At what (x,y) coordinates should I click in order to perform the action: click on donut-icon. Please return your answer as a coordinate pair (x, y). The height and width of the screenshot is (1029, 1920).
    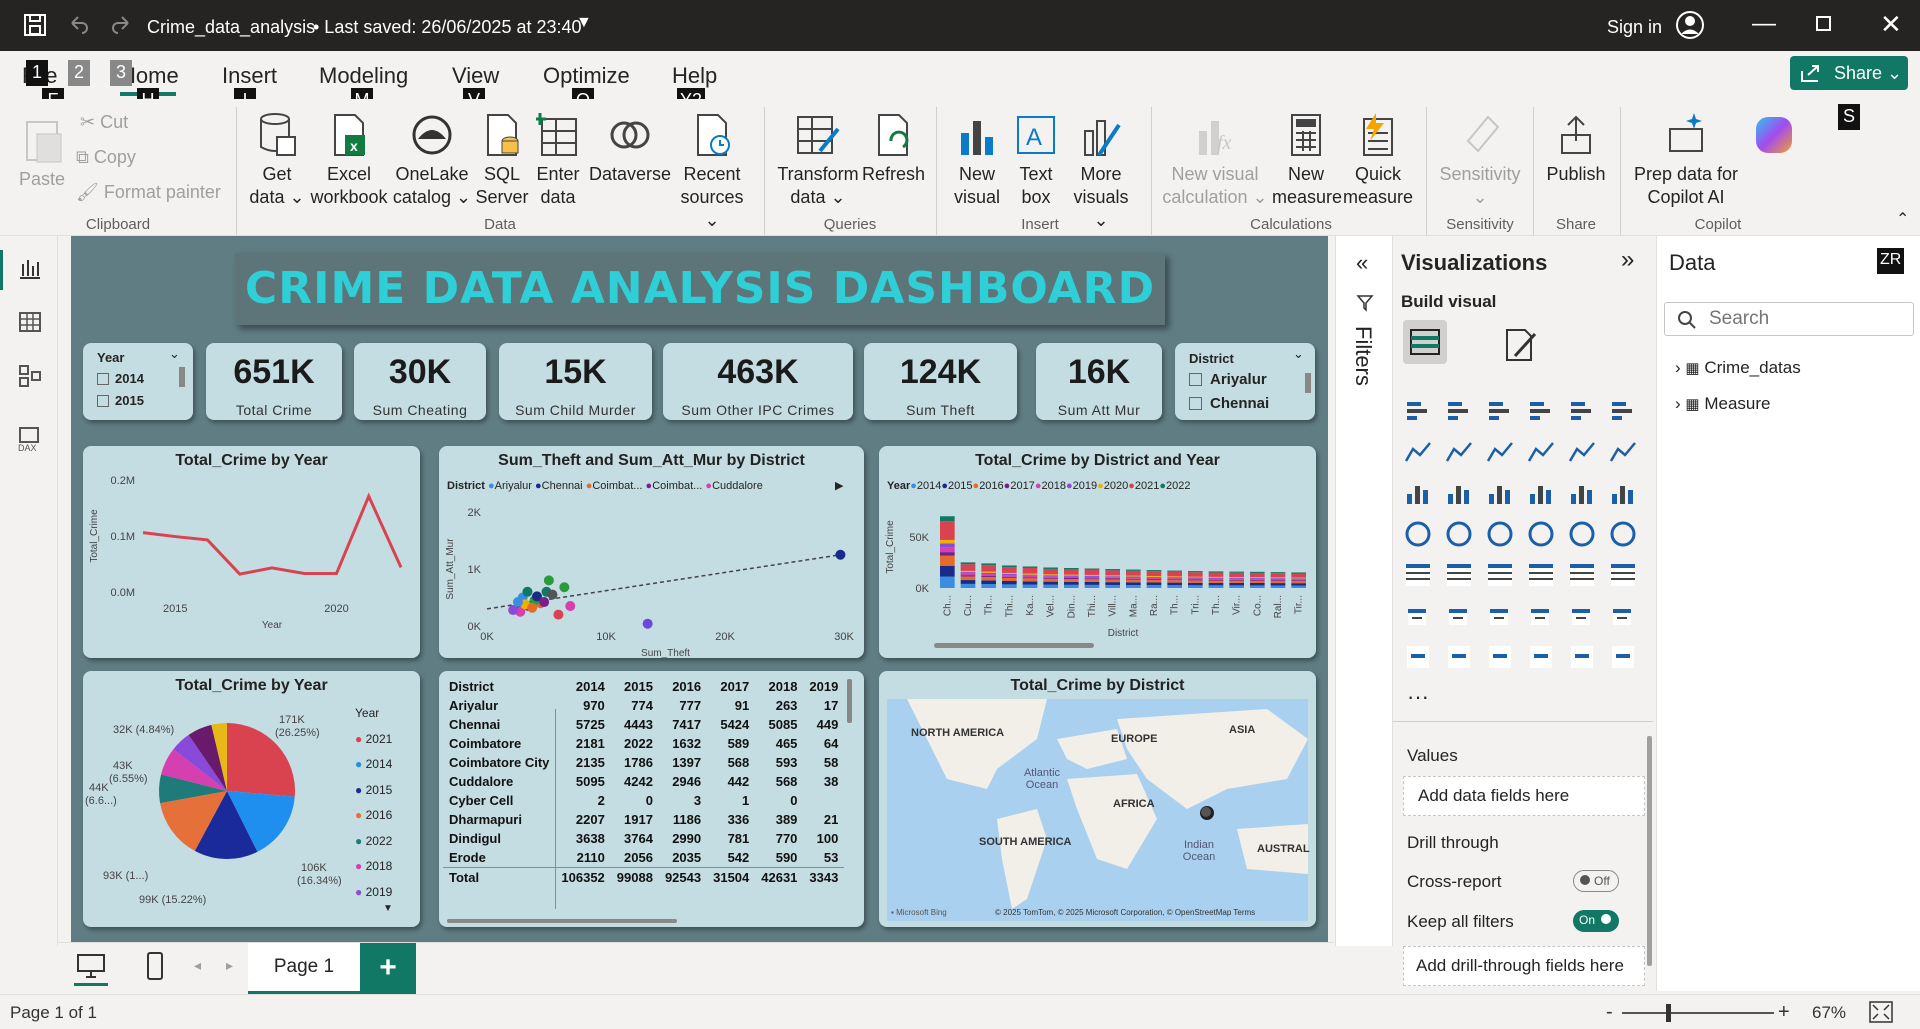
    Looking at the image, I should click on (1624, 494).